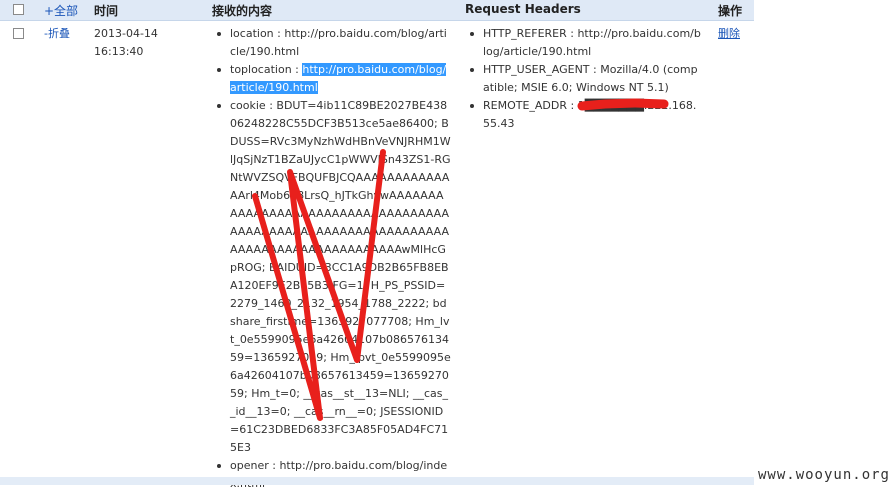  Describe the element at coordinates (730, 11) in the screenshot. I see `header-actions: 操作` at that location.